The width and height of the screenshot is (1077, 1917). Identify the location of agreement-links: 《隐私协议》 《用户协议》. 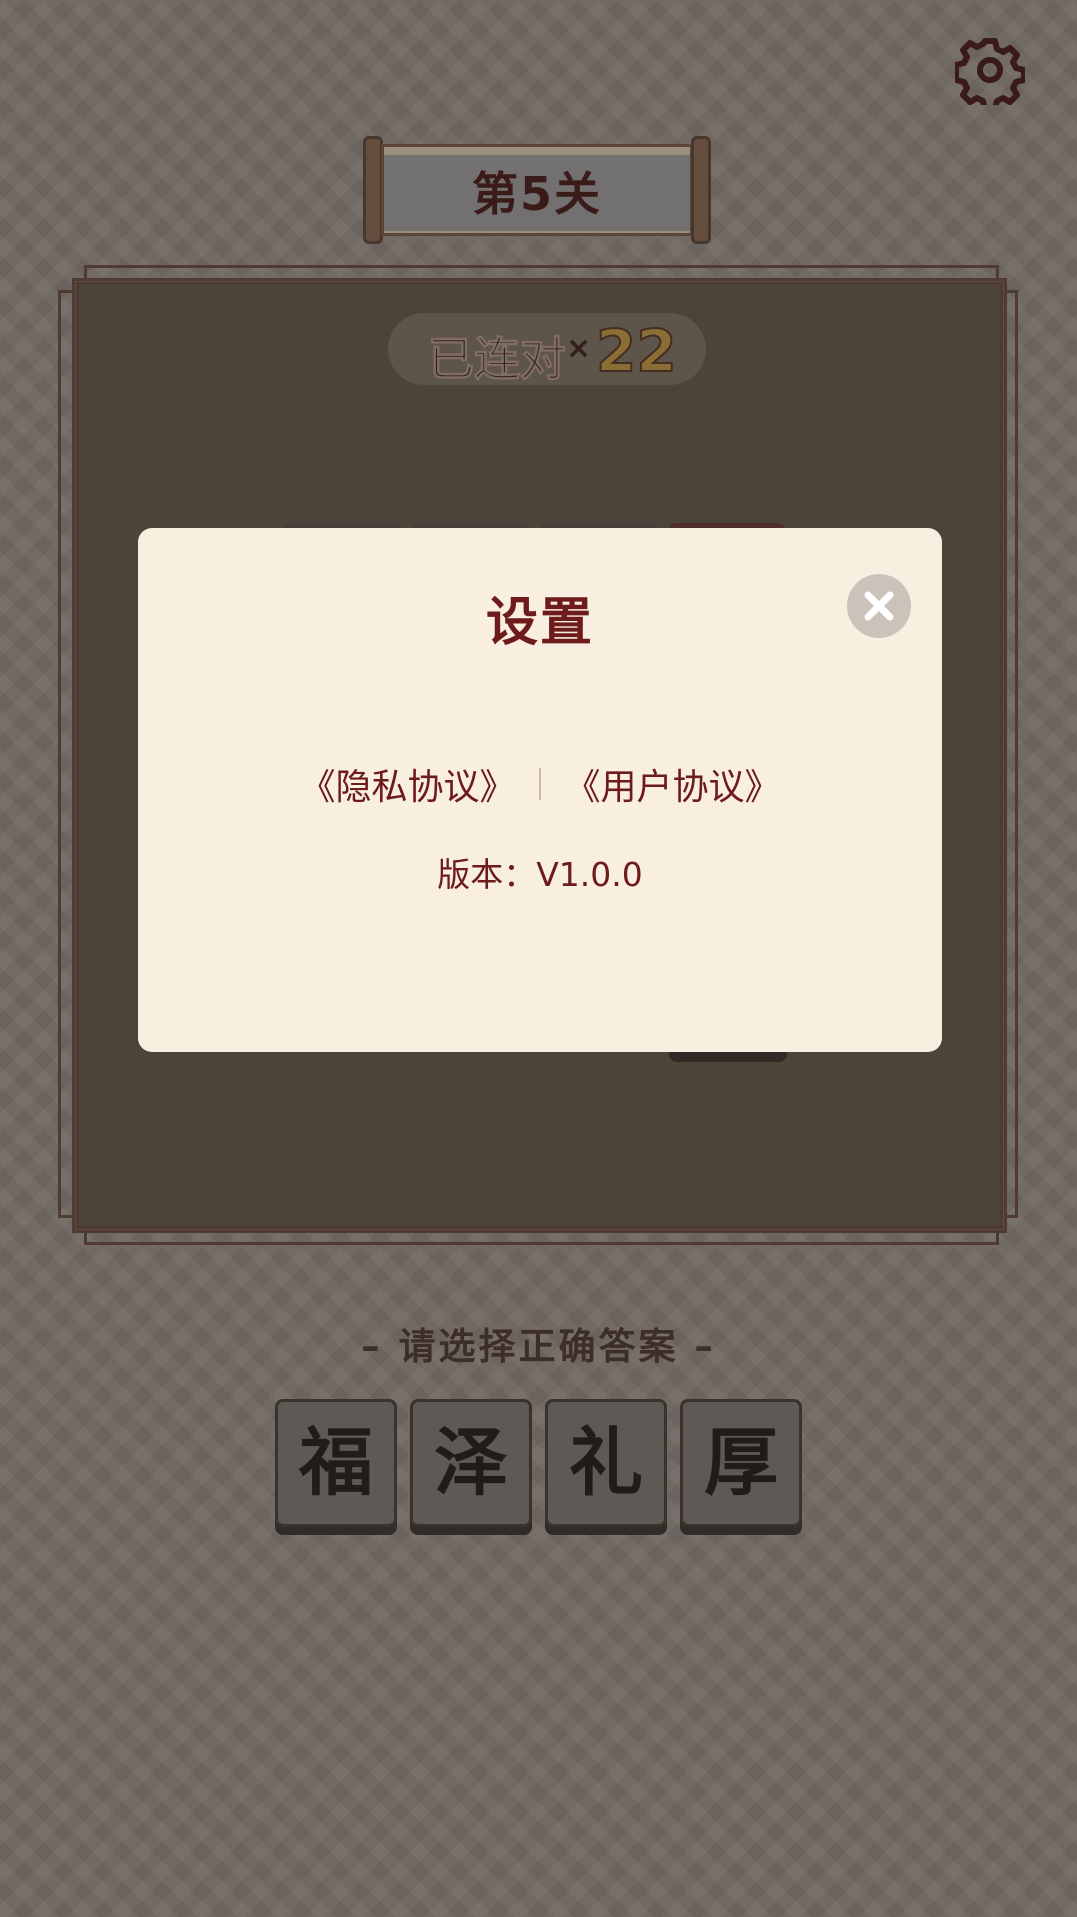
(540, 784).